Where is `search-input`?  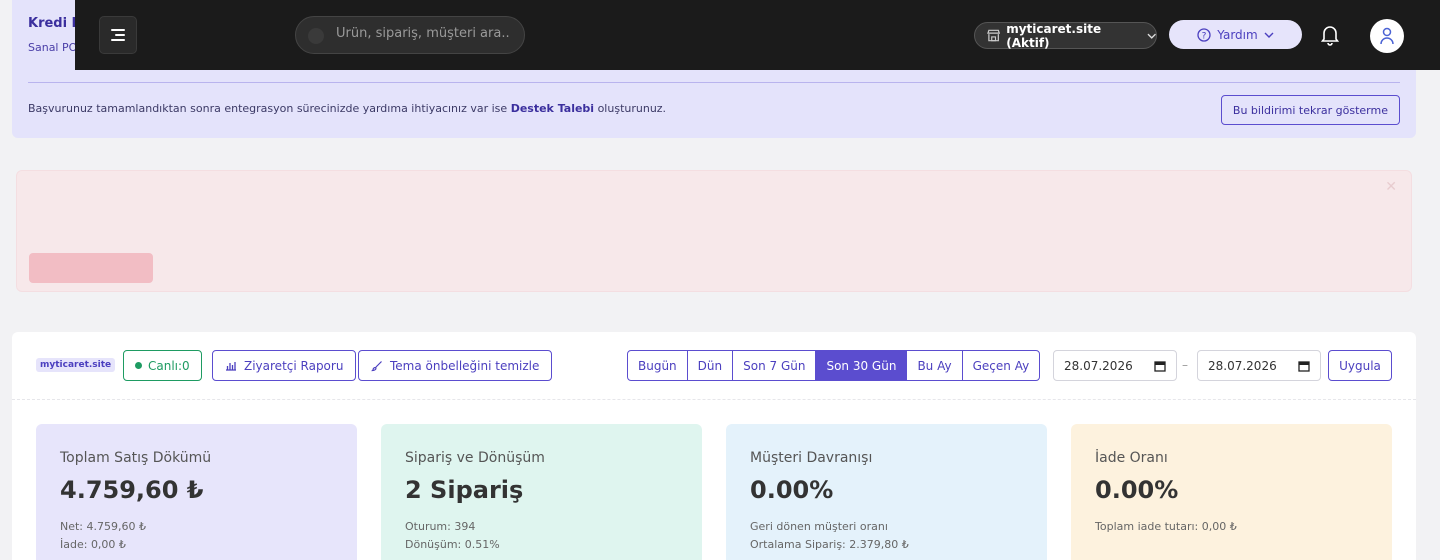 search-input is located at coordinates (426, 33).